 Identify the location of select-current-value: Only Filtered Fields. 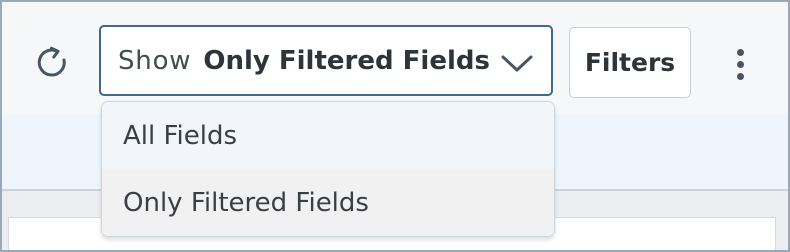
(346, 60).